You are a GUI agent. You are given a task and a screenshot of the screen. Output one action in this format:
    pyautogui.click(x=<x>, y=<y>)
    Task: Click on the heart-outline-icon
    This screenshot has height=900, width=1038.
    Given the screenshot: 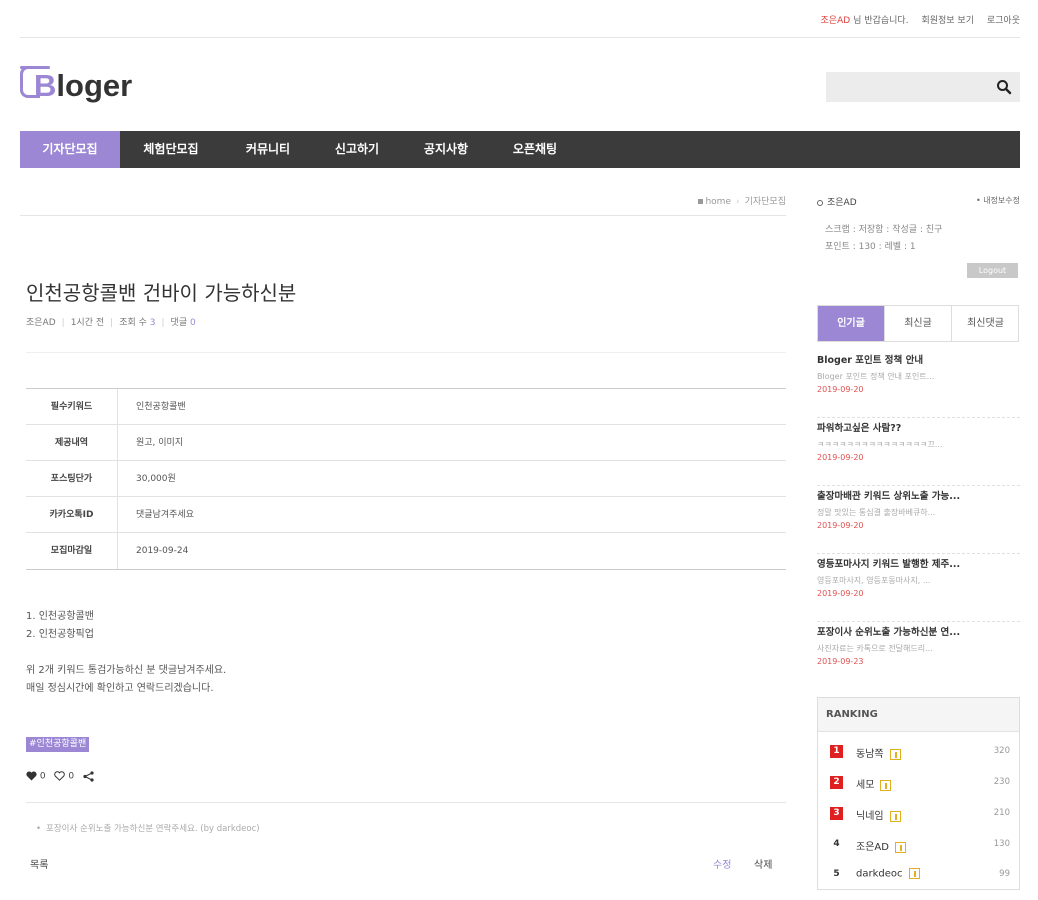 What is the action you would take?
    pyautogui.click(x=60, y=776)
    